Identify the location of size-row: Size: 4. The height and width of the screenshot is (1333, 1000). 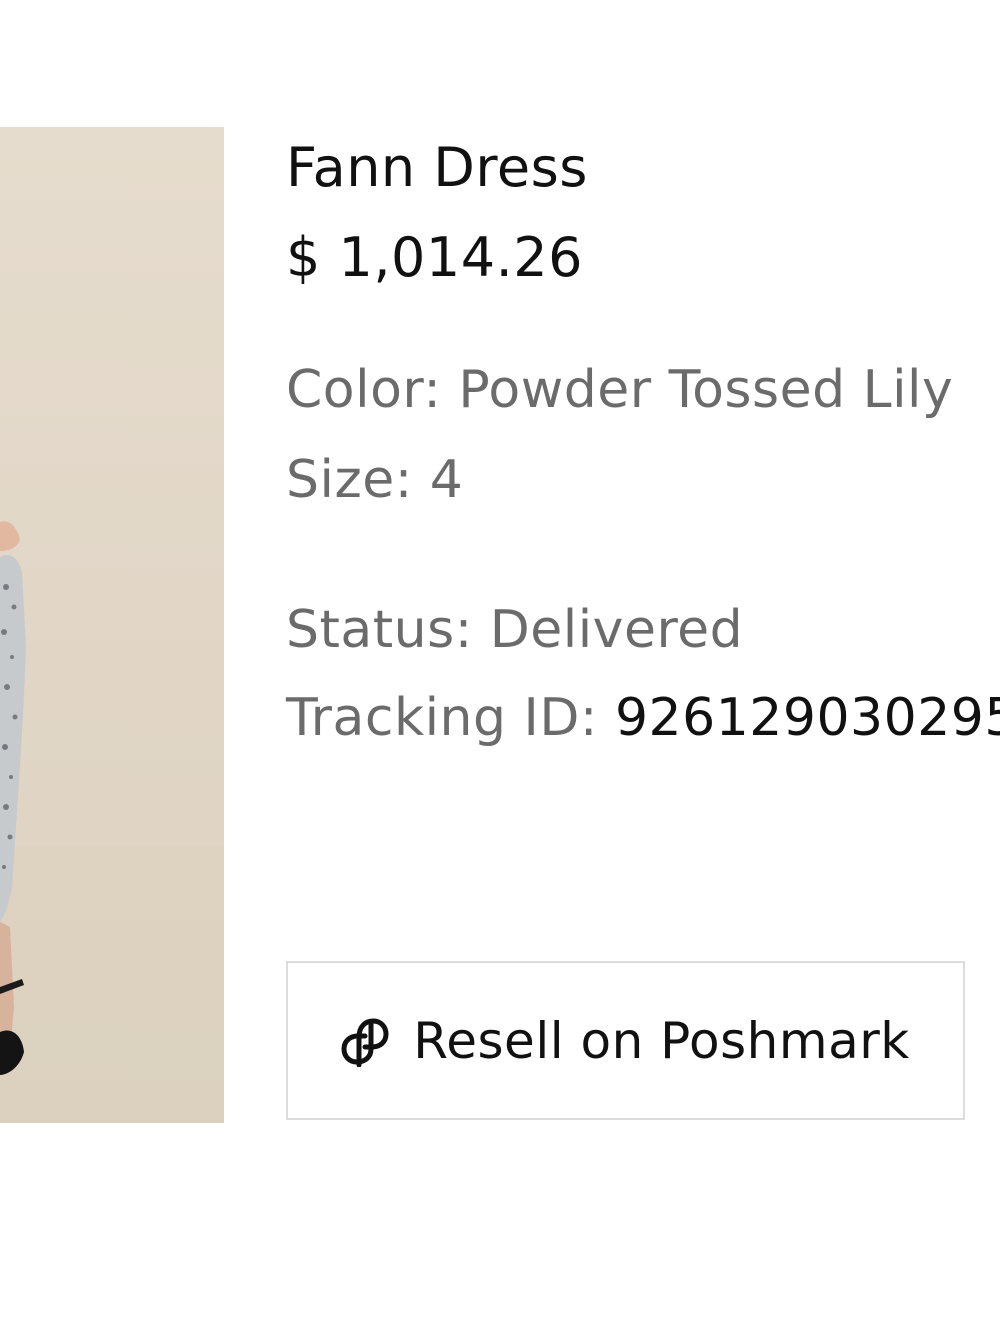
(374, 480).